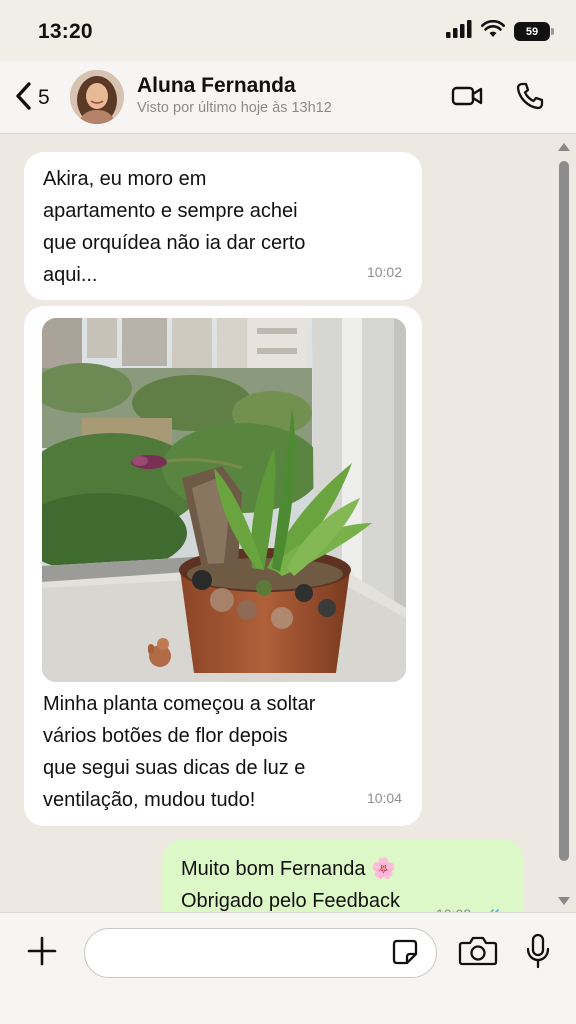 This screenshot has width=576, height=1024. I want to click on wifi-icon, so click(493, 31).